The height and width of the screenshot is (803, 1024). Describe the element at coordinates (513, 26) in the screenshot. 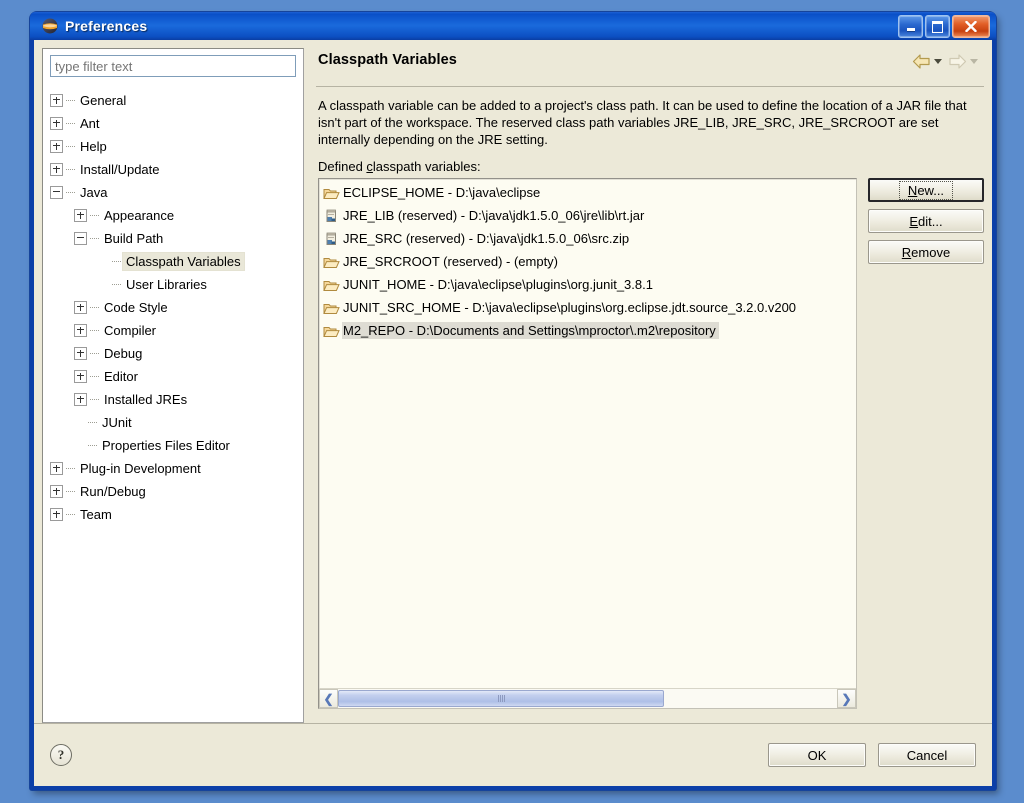

I see `window-titlebar: Preferences` at that location.